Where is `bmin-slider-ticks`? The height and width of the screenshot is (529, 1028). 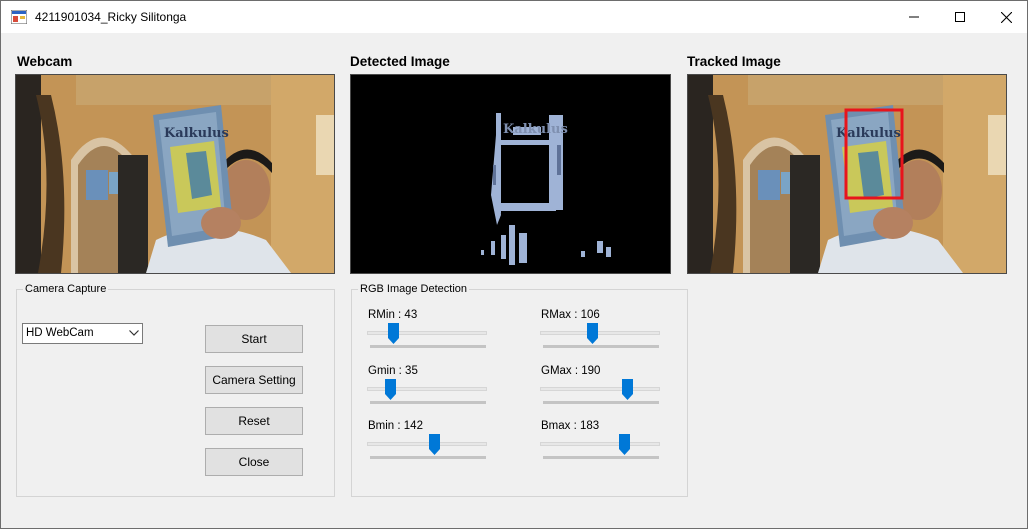 bmin-slider-ticks is located at coordinates (428, 457).